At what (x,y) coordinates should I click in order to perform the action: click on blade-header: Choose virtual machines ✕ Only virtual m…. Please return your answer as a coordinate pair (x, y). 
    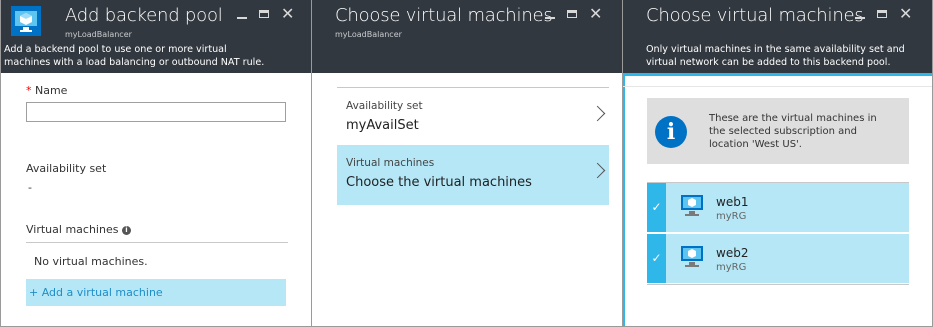
    Looking at the image, I should click on (777, 36).